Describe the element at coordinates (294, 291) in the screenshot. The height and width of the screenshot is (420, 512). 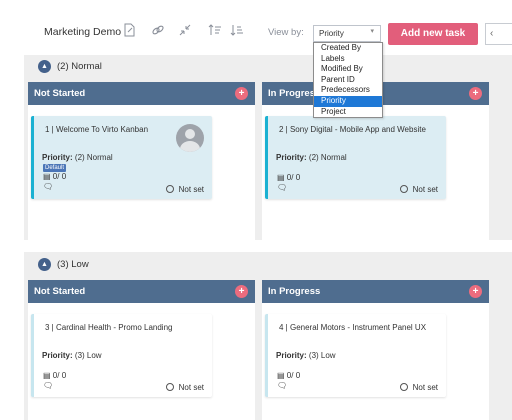
I see `column-title: In Progress` at that location.